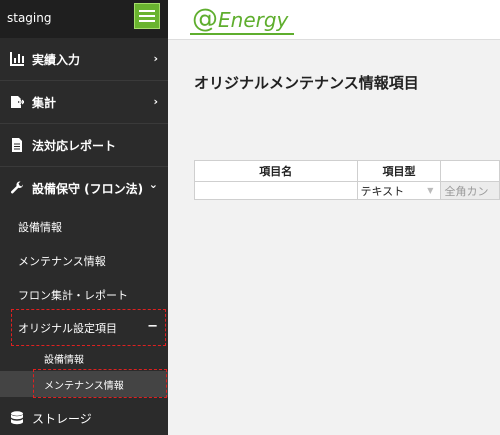 The image size is (500, 435). Describe the element at coordinates (62, 261) in the screenshot. I see `sidebar-subitem-label: メンテナンス情報` at that location.